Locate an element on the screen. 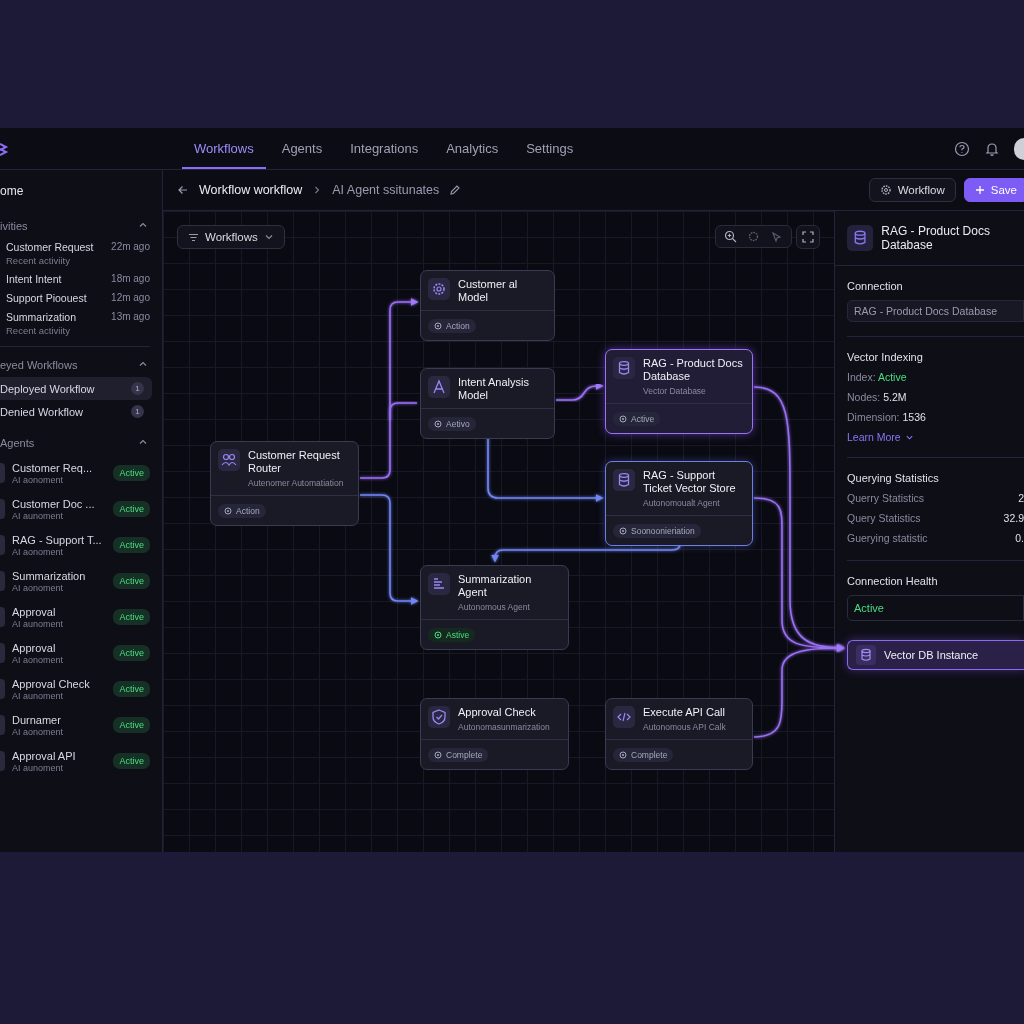  workflow-button: Workflow is located at coordinates (912, 190).